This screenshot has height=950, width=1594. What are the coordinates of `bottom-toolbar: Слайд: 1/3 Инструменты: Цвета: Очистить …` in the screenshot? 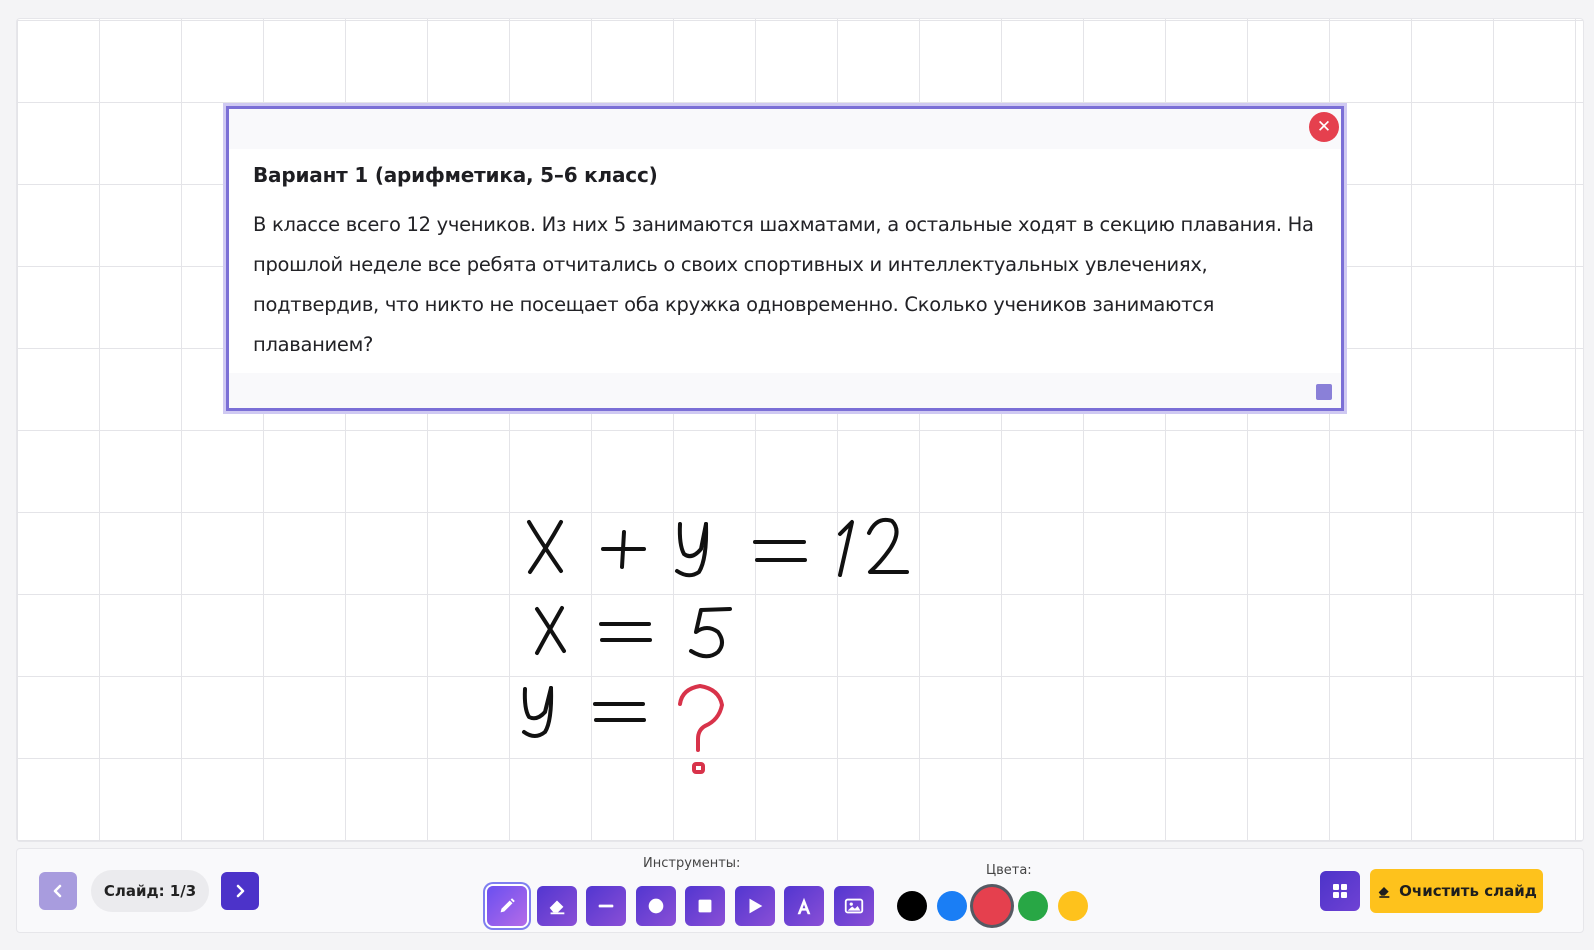 It's located at (800, 890).